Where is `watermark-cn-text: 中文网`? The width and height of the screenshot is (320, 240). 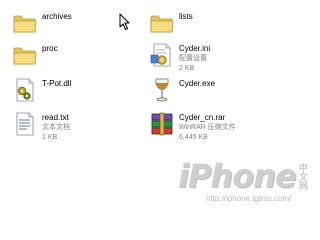 watermark-cn-text: 中文网 is located at coordinates (303, 176).